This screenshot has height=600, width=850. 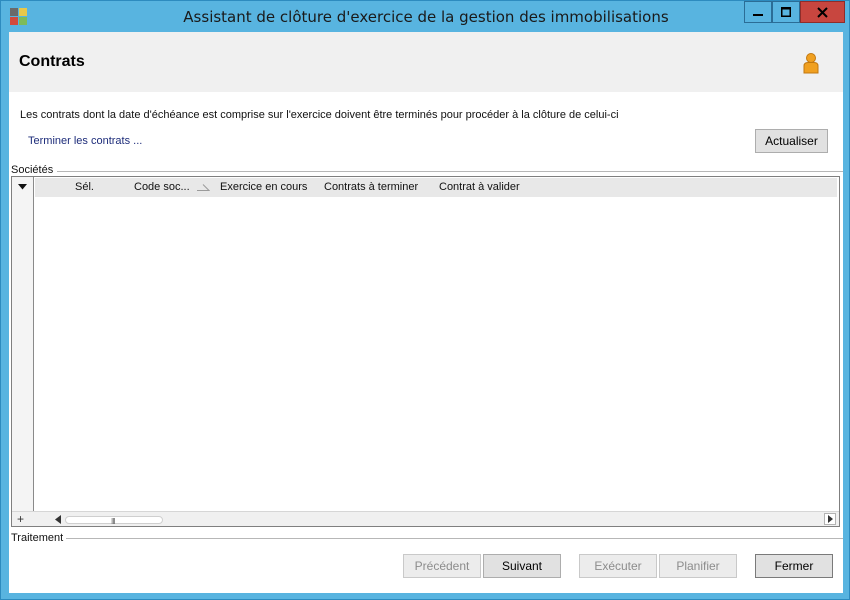 What do you see at coordinates (84, 187) in the screenshot?
I see `column-header-sel: Sél.` at bounding box center [84, 187].